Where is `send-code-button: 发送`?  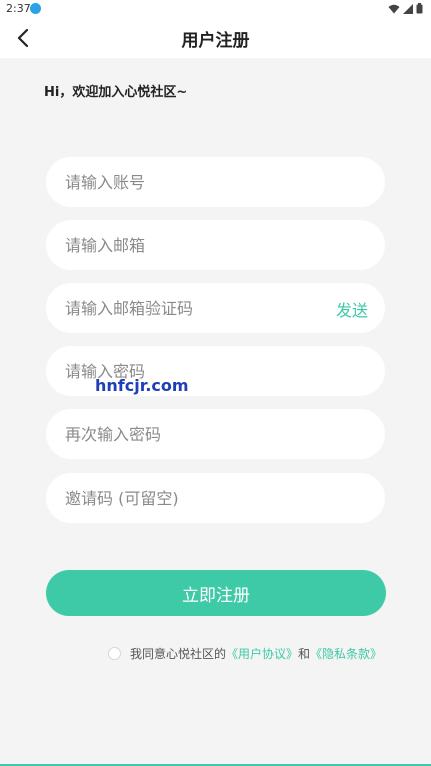 send-code-button: 发送 is located at coordinates (352, 309).